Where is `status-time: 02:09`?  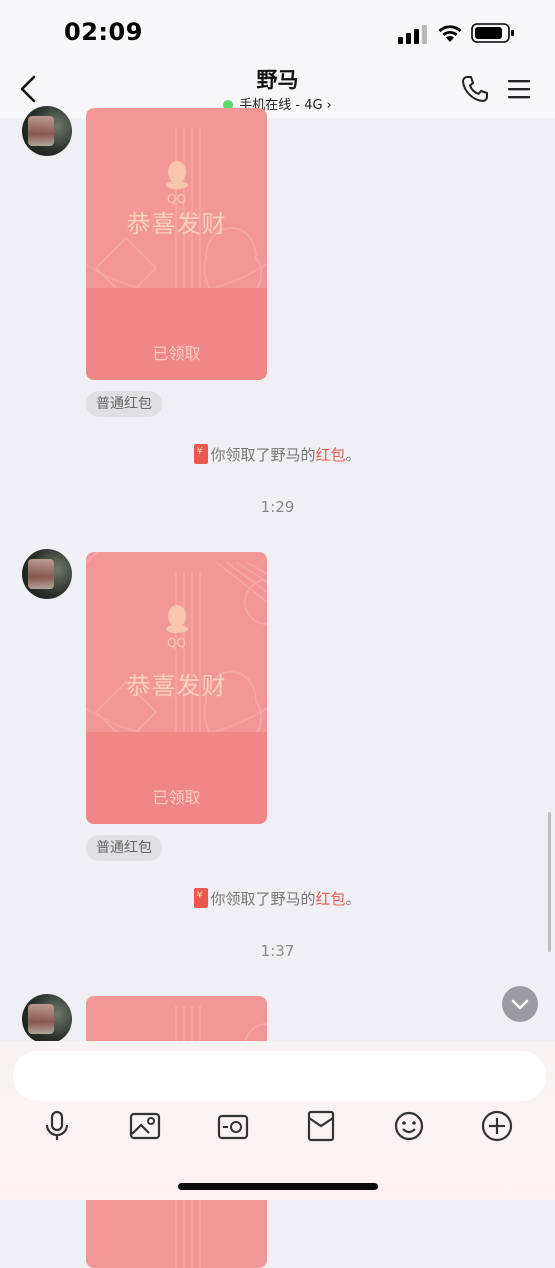
status-time: 02:09 is located at coordinates (103, 32).